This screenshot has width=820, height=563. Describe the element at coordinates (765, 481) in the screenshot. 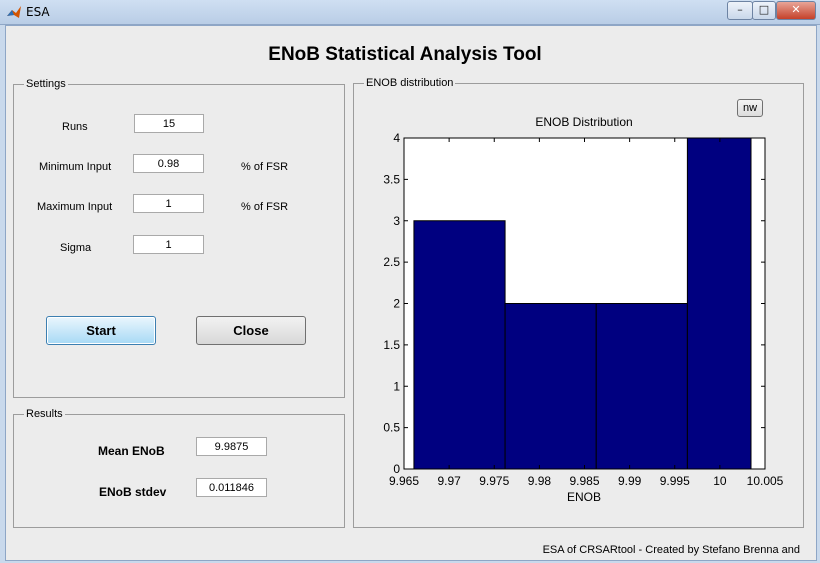

I see `x-tick-label: 10.005` at that location.